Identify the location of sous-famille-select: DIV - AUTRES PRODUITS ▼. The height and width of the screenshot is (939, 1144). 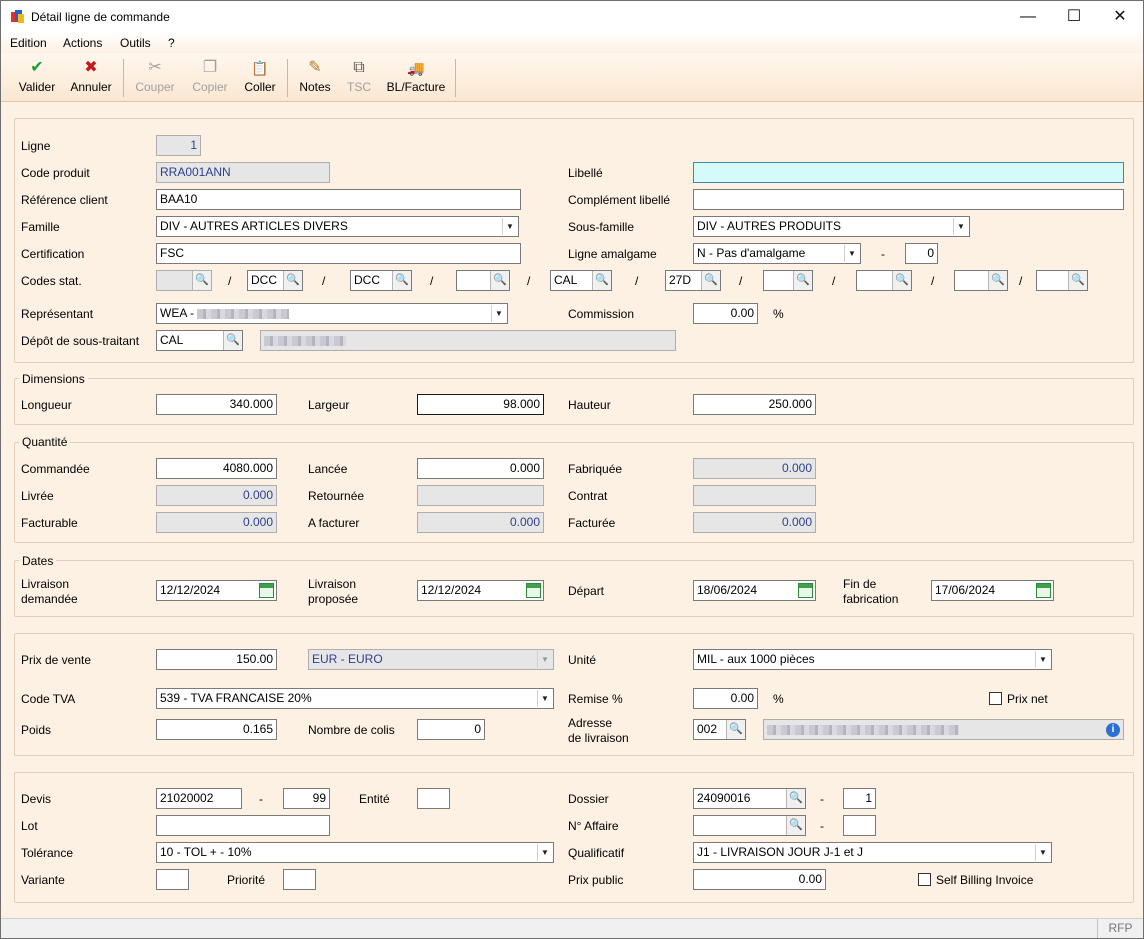
(831, 226).